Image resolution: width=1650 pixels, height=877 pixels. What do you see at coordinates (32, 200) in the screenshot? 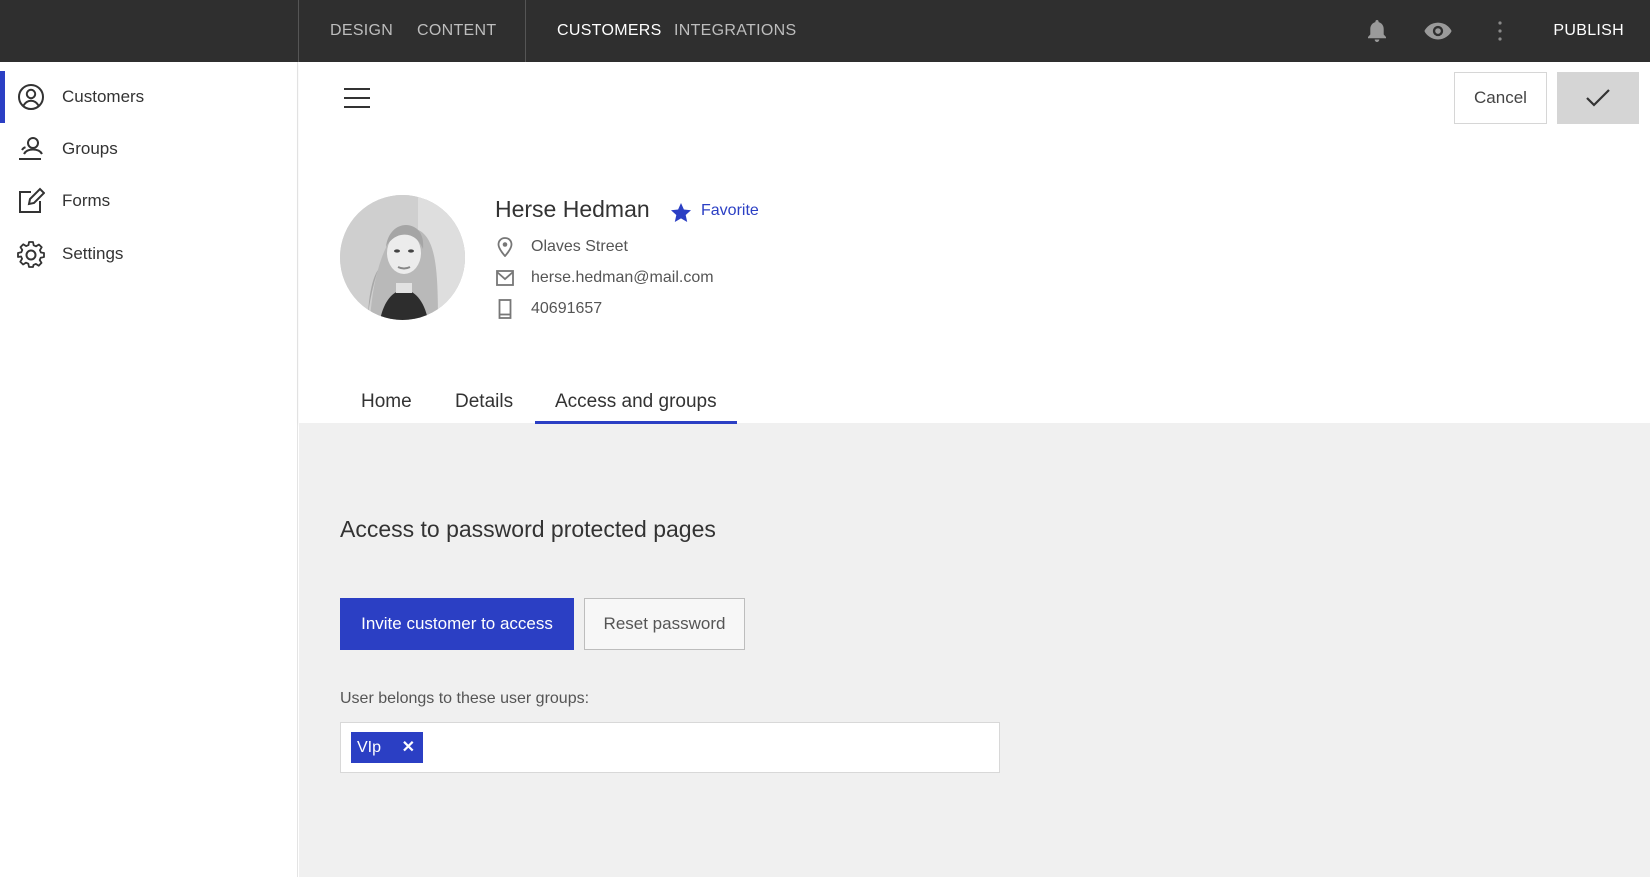
I see `edit-form-icon` at bounding box center [32, 200].